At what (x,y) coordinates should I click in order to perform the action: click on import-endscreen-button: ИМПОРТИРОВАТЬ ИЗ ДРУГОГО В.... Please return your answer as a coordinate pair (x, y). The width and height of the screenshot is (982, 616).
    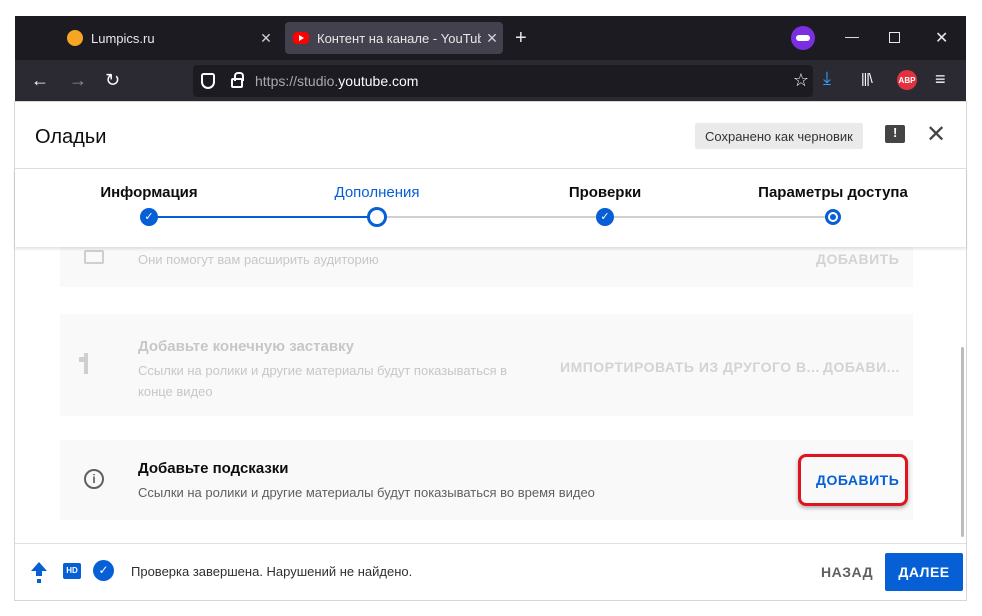
    Looking at the image, I should click on (690, 367).